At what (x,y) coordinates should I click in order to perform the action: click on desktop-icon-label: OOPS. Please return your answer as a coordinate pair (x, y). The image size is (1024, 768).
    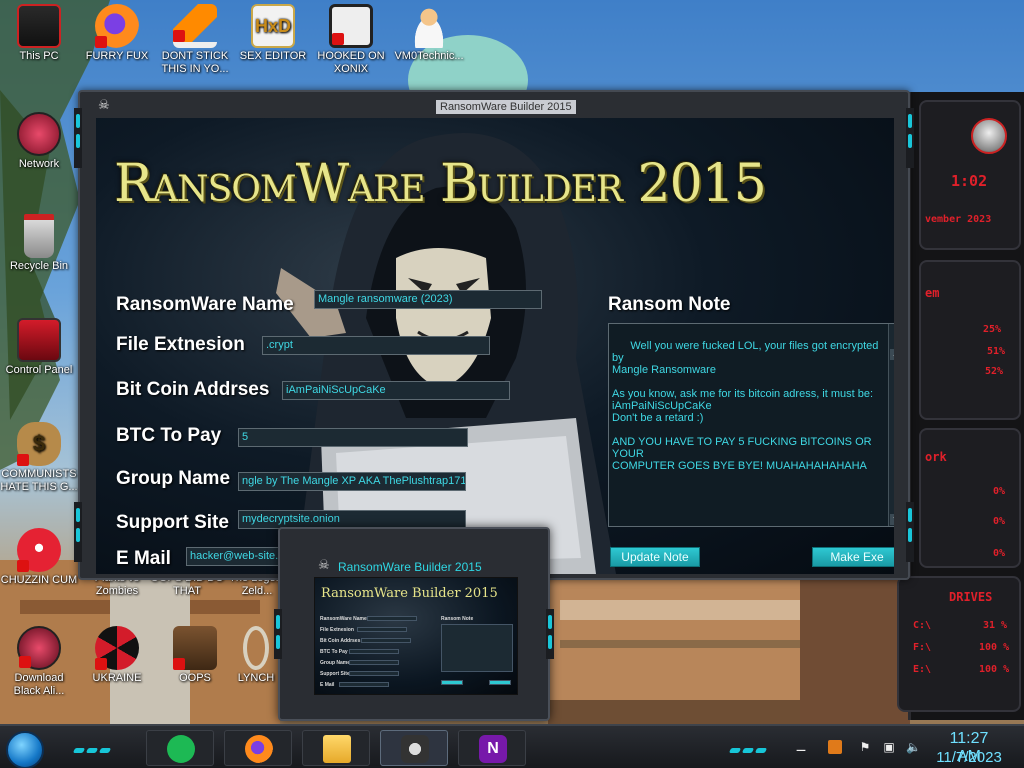
    Looking at the image, I should click on (195, 678).